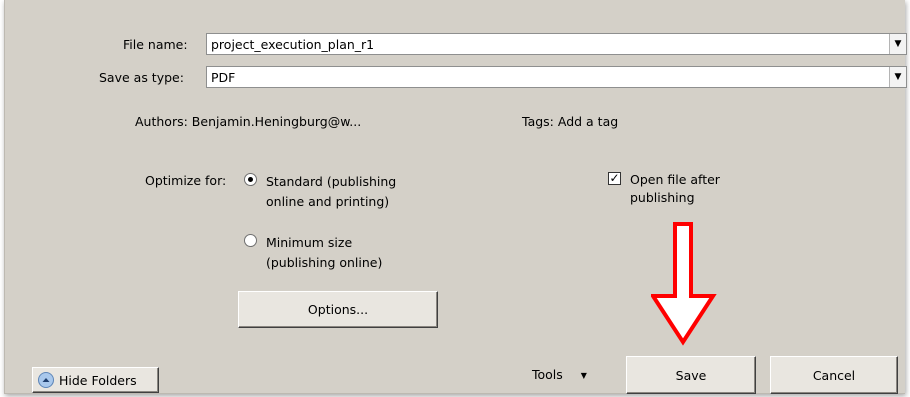  Describe the element at coordinates (675, 189) in the screenshot. I see `open-file-after-label: Open file after publishing` at that location.